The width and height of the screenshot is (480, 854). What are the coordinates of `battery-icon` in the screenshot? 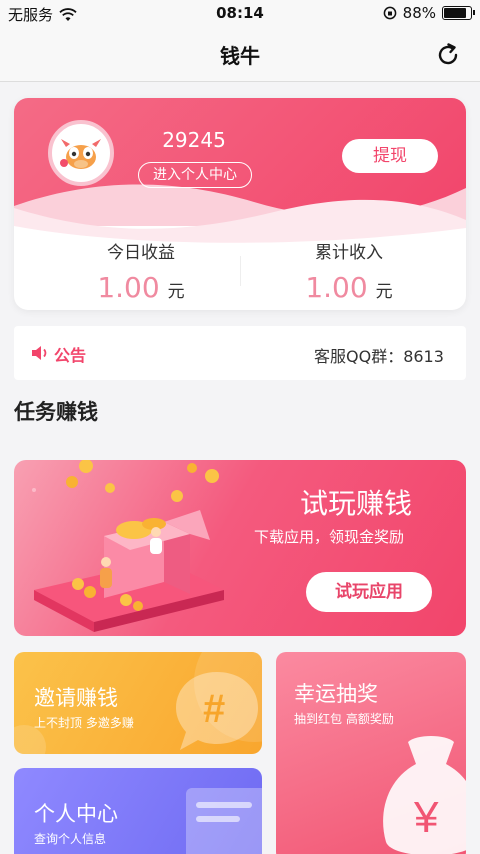 It's located at (458, 13).